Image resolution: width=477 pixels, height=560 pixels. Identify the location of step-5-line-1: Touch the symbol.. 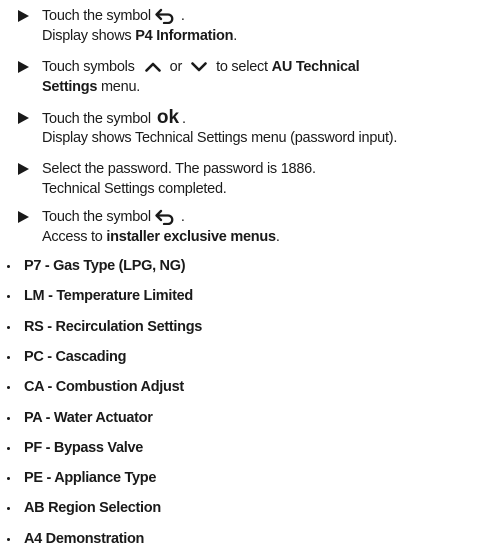
(113, 217).